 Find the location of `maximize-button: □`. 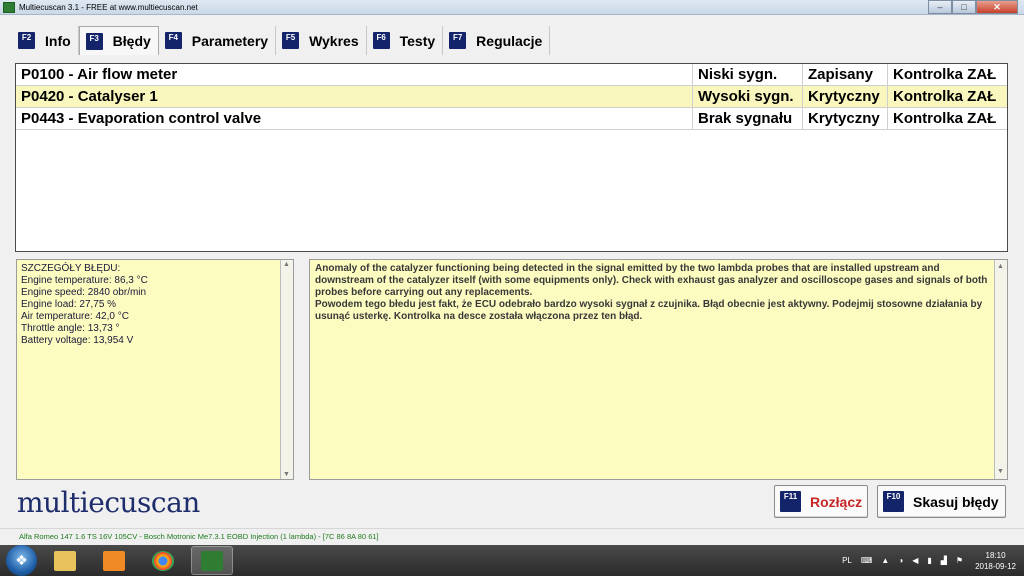

maximize-button: □ is located at coordinates (964, 7).